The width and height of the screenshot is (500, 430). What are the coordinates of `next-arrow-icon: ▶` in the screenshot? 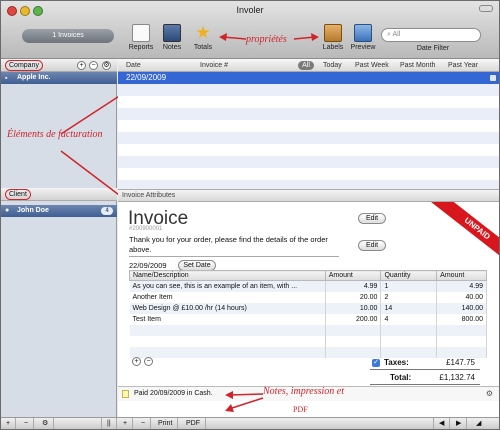 It's located at (459, 423).